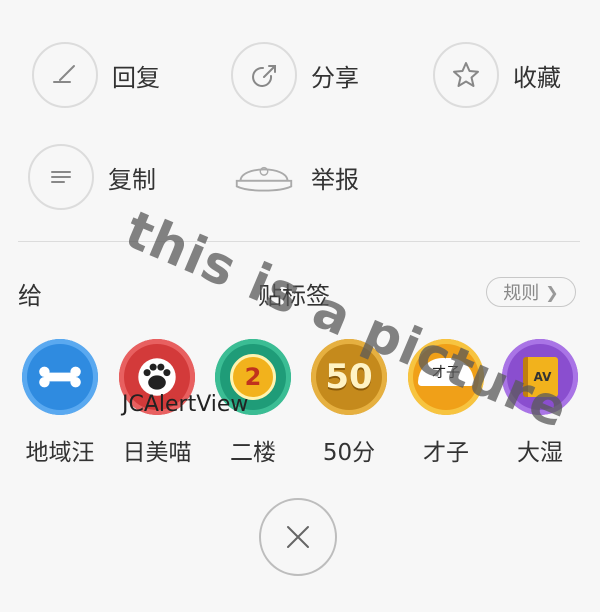  I want to click on reply-label: 回复, so click(136, 77).